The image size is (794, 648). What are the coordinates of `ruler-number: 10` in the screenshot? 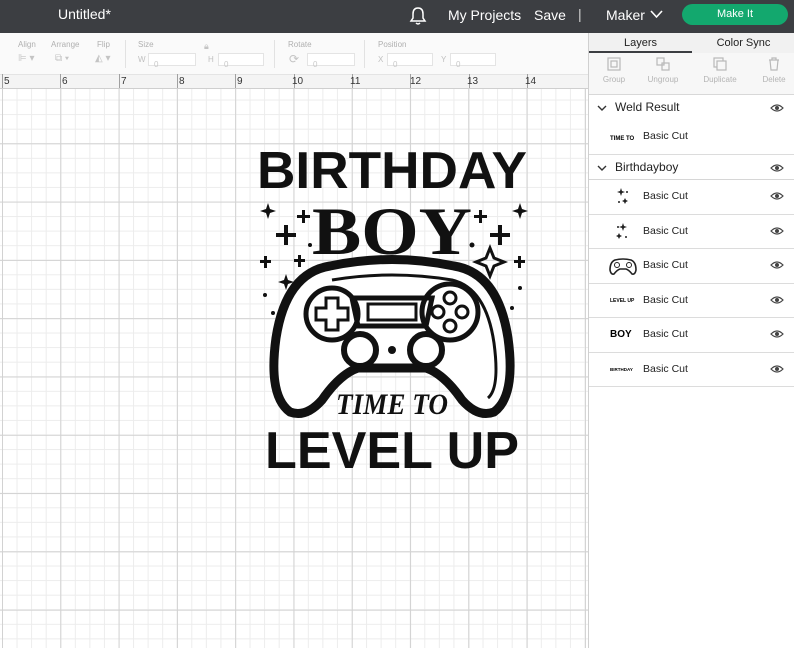 It's located at (298, 81).